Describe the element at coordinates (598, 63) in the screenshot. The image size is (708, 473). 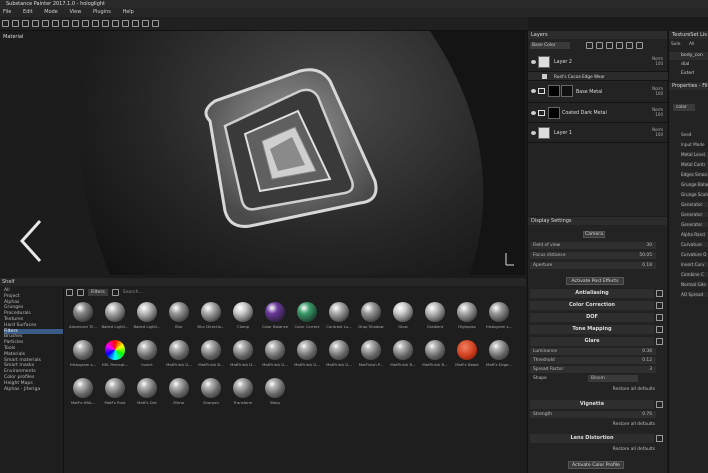
I see `layer-item-layer-2: Layer 2 Norm 100` at that location.